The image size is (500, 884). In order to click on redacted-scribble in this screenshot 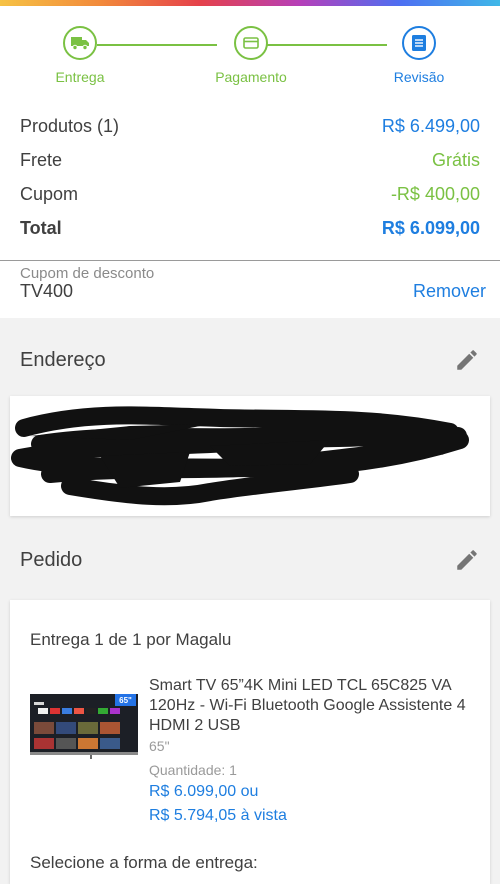, I will do `click(240, 456)`.